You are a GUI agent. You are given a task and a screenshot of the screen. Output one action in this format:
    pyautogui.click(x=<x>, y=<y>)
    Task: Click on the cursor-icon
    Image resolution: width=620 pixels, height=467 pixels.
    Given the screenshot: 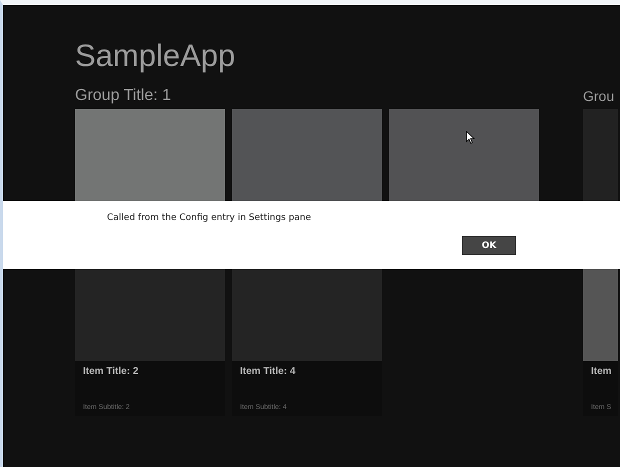 What is the action you would take?
    pyautogui.click(x=470, y=137)
    